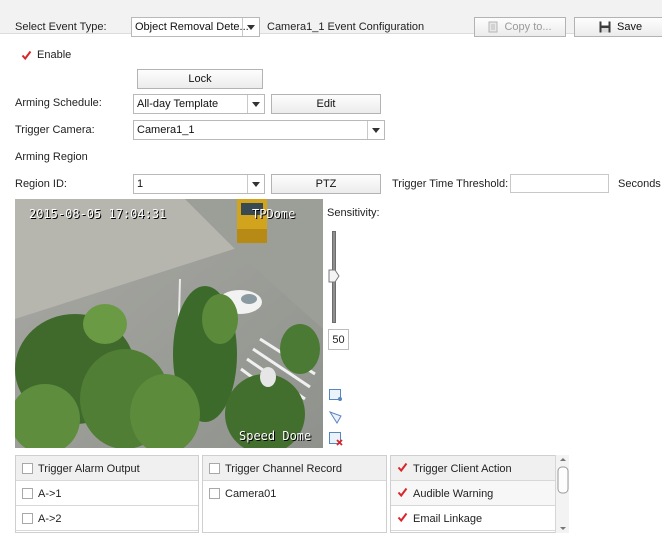 Image resolution: width=662 pixels, height=533 pixels. I want to click on edit-label: Edit, so click(326, 104).